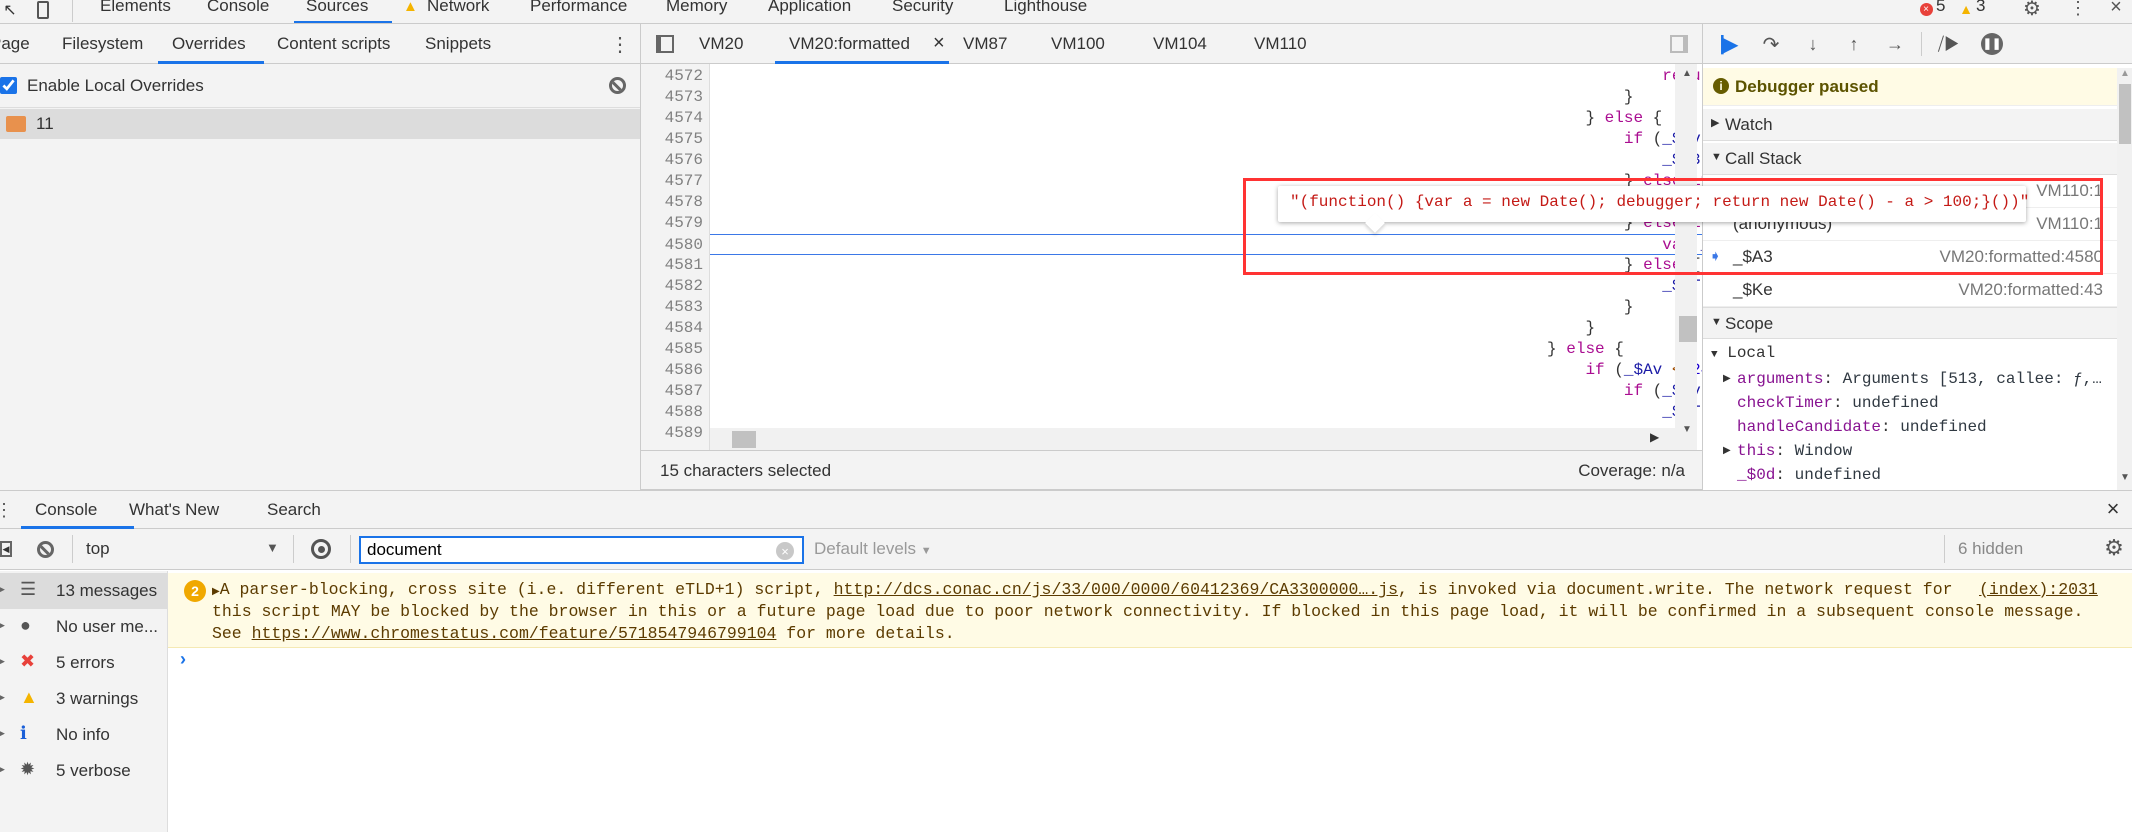  I want to click on warning-count: 3, so click(1980, 8).